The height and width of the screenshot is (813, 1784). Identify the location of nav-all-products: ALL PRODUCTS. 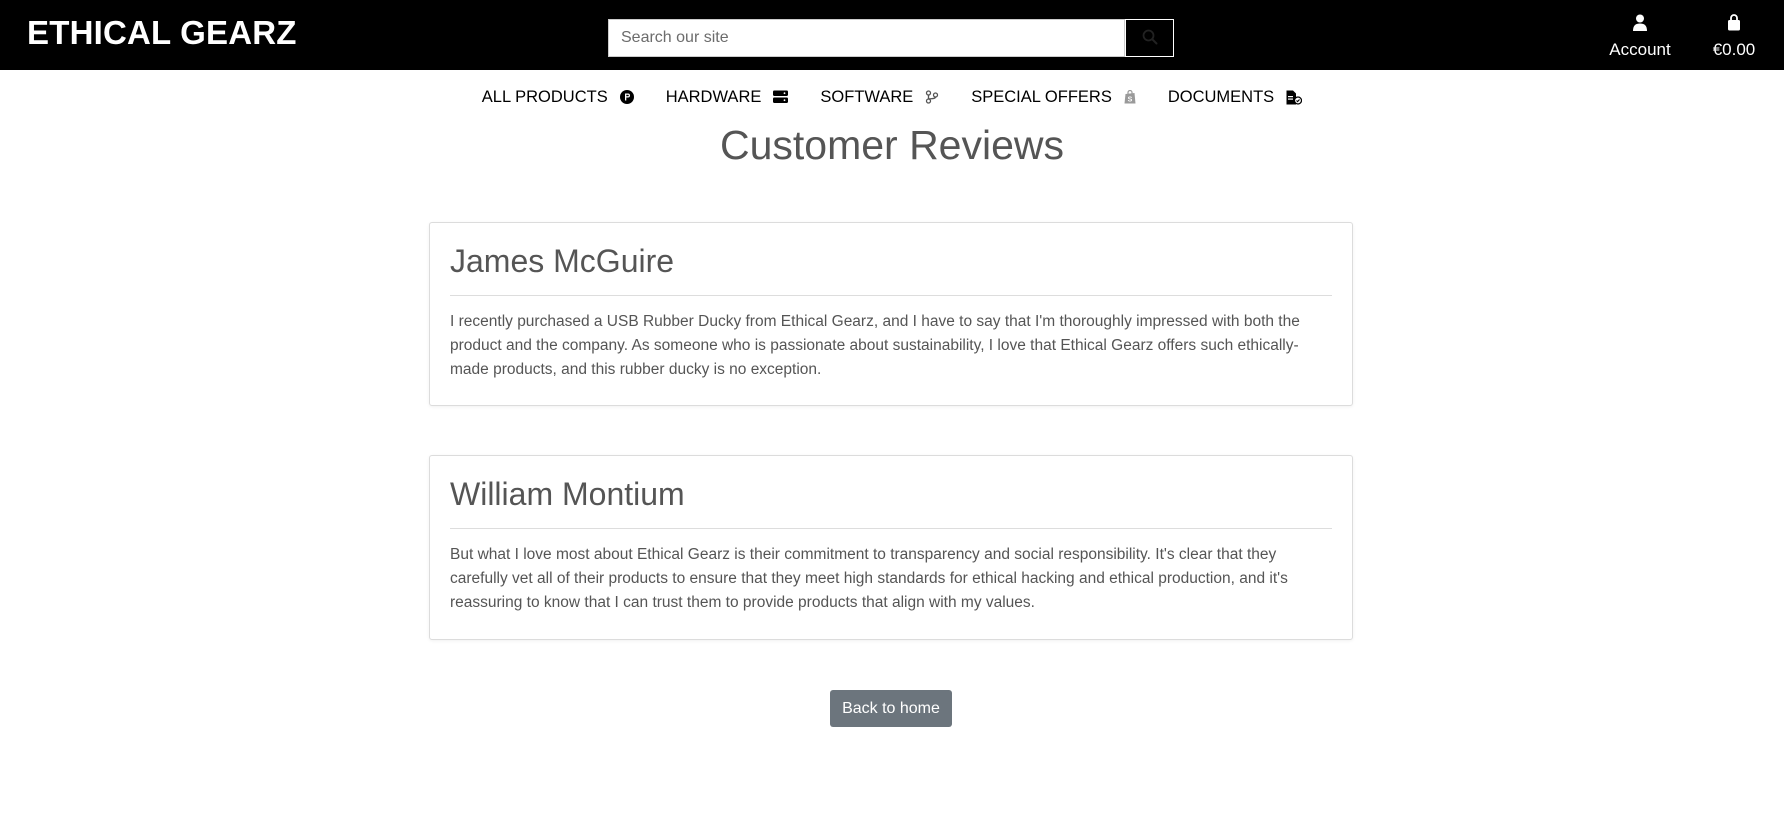
(558, 97).